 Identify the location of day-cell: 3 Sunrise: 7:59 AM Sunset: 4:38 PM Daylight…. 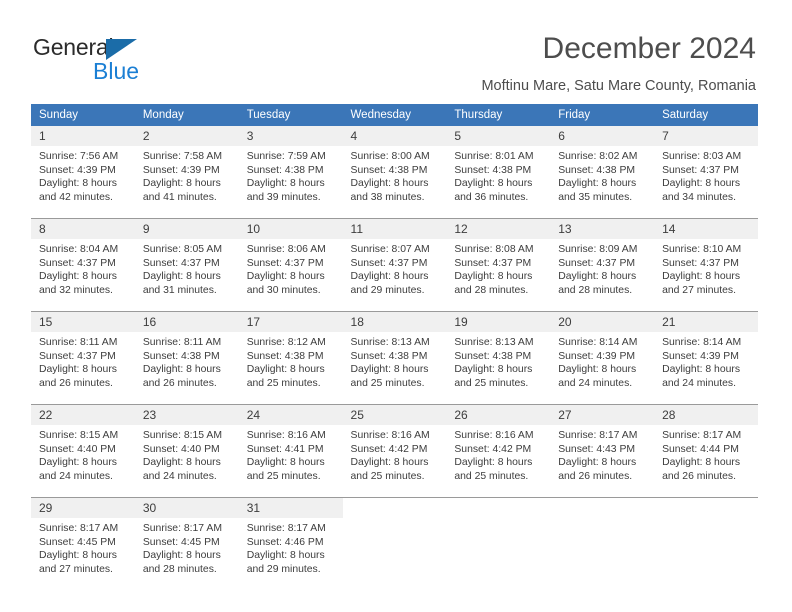
(290, 172).